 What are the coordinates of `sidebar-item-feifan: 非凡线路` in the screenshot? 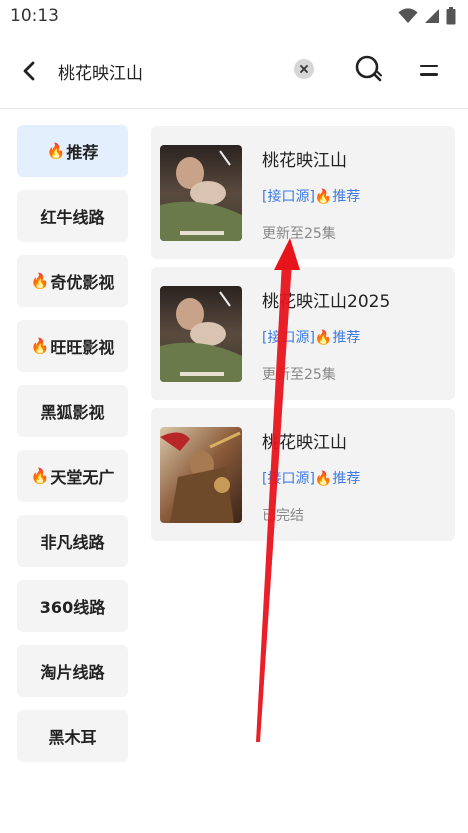 It's located at (72, 541).